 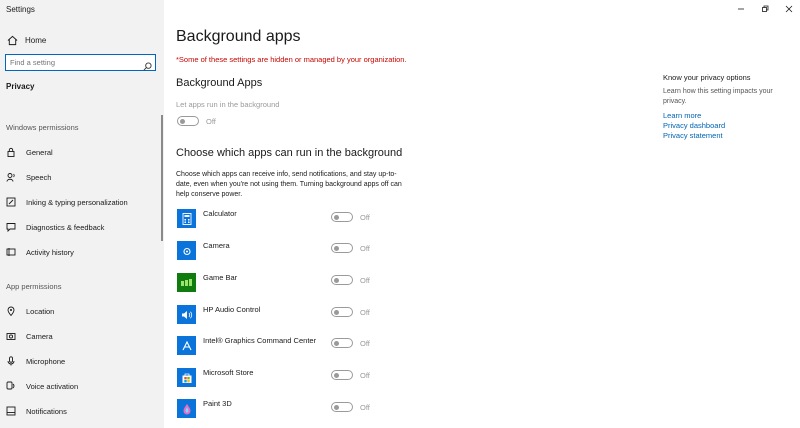 What do you see at coordinates (188, 121) in the screenshot?
I see `run-in-background-toggle` at bounding box center [188, 121].